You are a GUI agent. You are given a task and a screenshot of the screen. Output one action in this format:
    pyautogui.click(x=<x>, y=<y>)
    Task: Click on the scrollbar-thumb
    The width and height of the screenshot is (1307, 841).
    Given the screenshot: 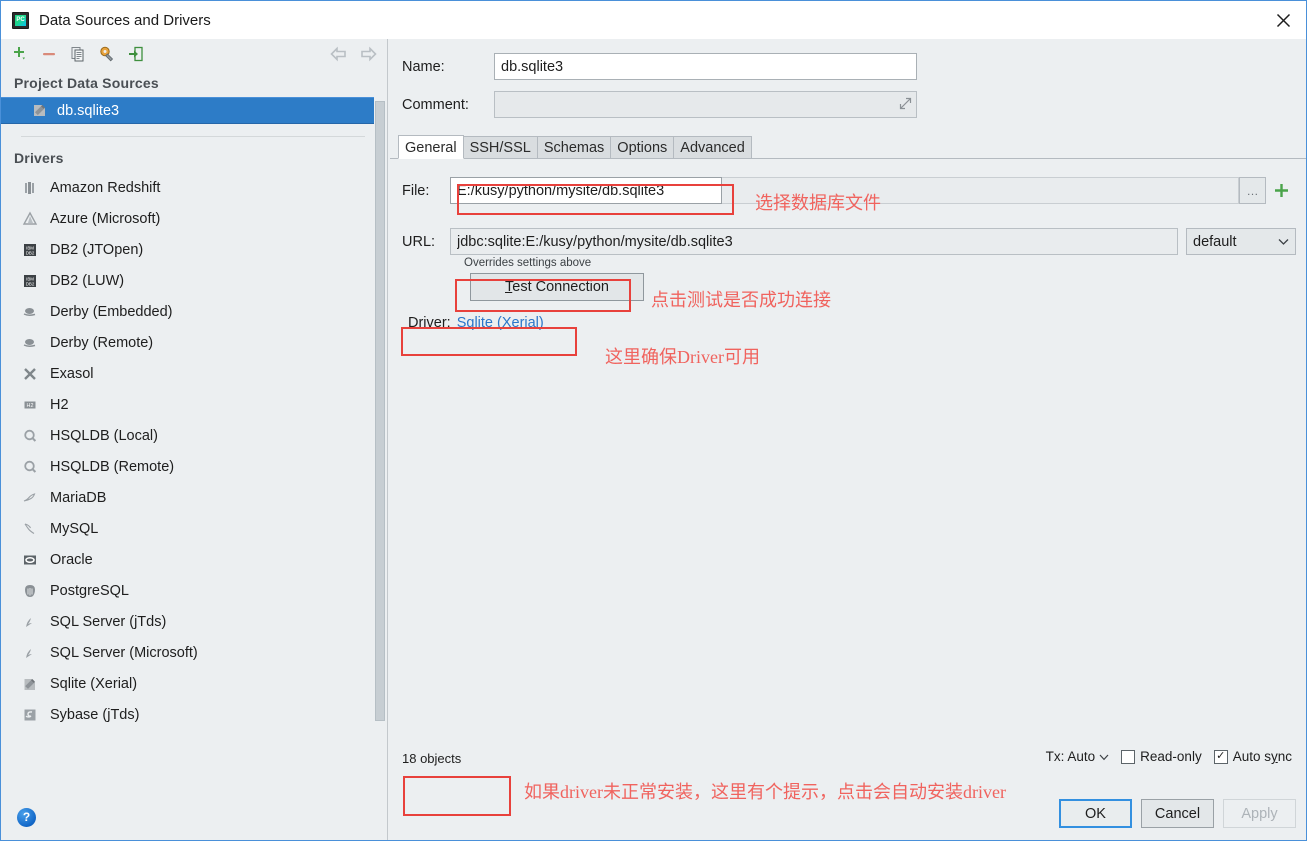 What is the action you would take?
    pyautogui.click(x=380, y=411)
    